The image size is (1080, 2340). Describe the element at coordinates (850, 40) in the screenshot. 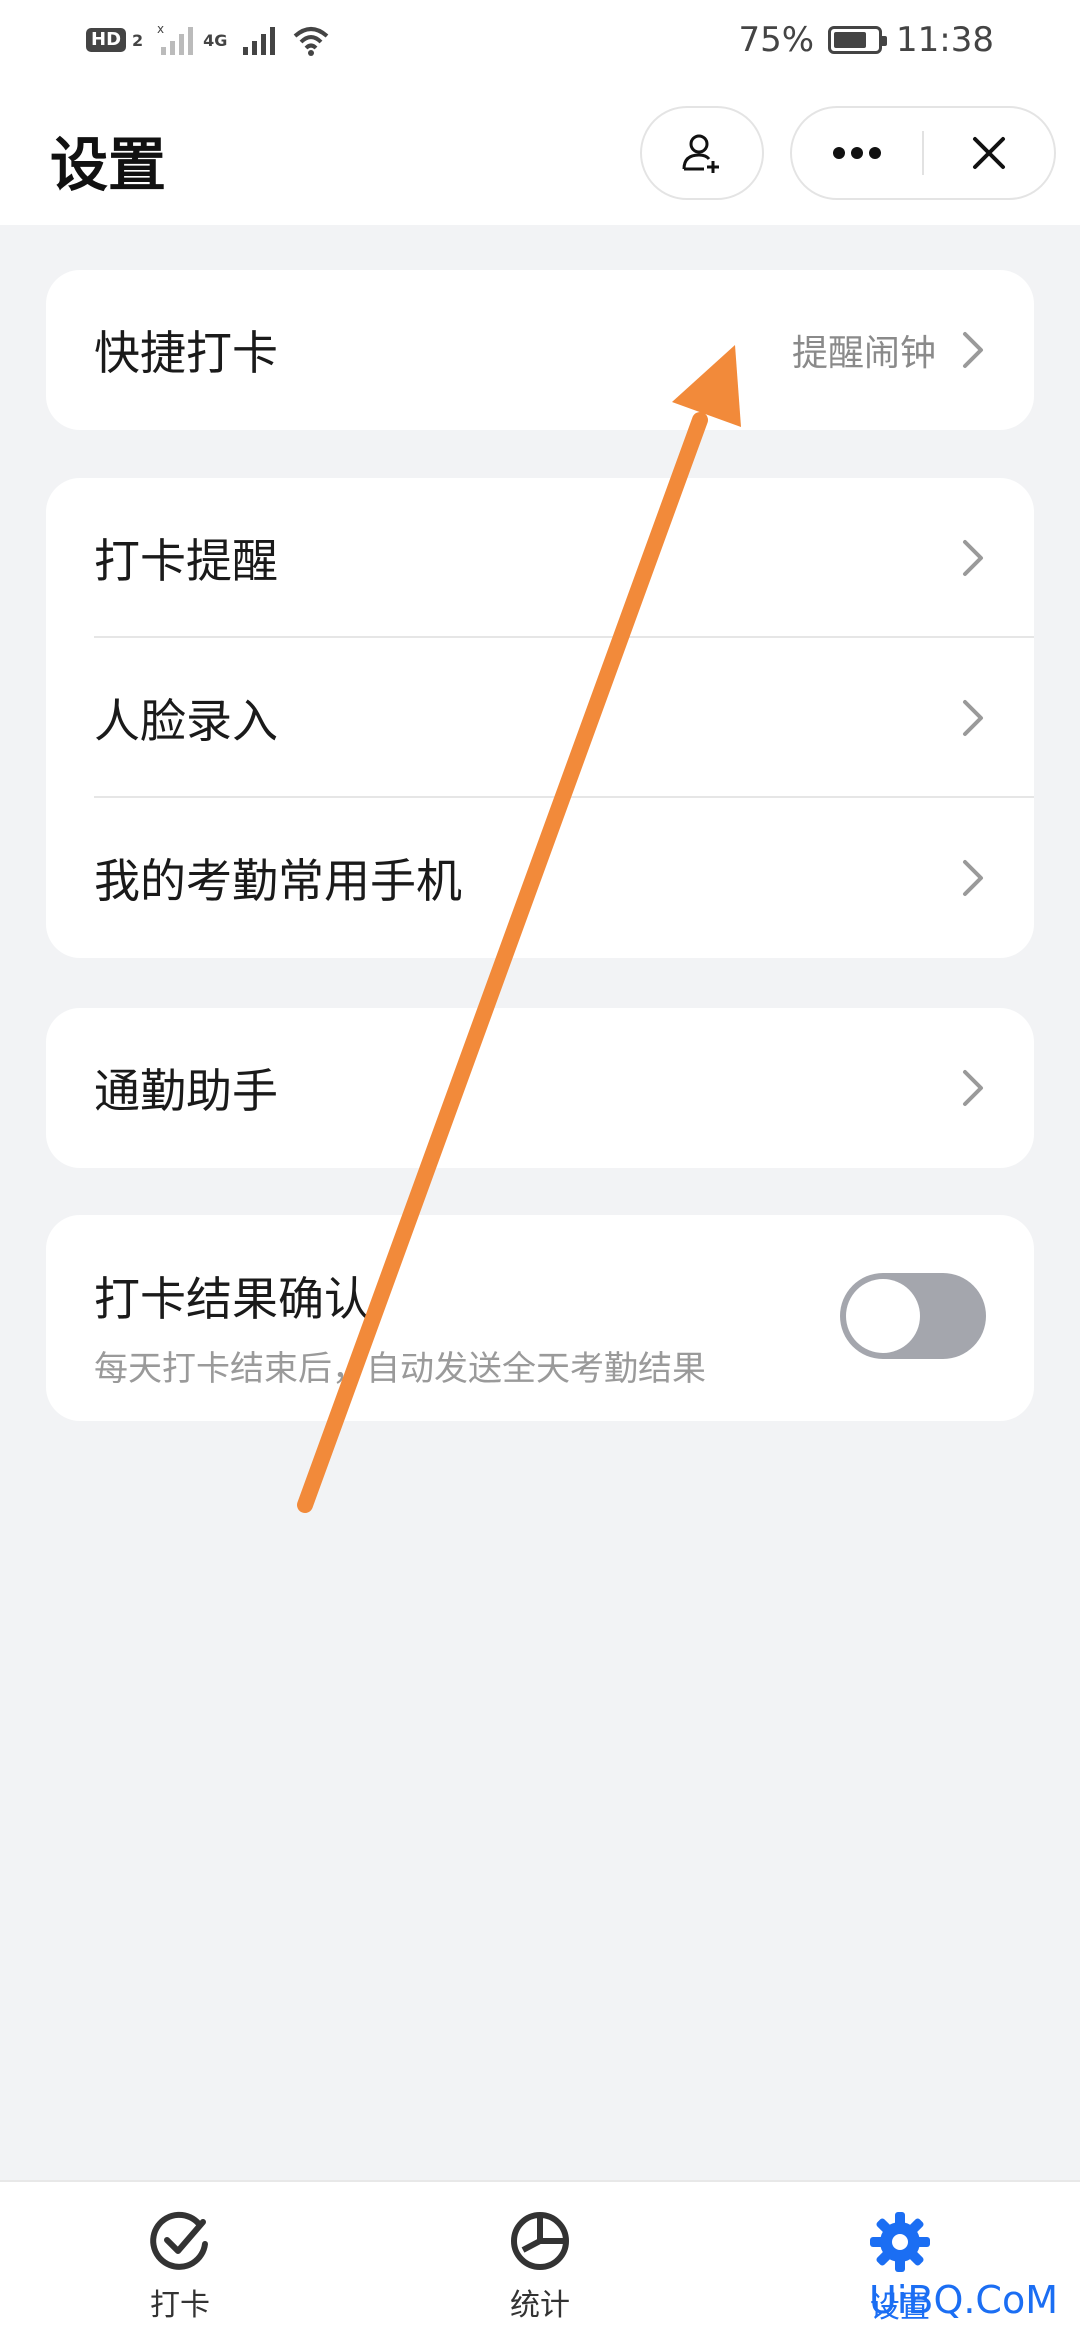

I see `battery-fill` at that location.